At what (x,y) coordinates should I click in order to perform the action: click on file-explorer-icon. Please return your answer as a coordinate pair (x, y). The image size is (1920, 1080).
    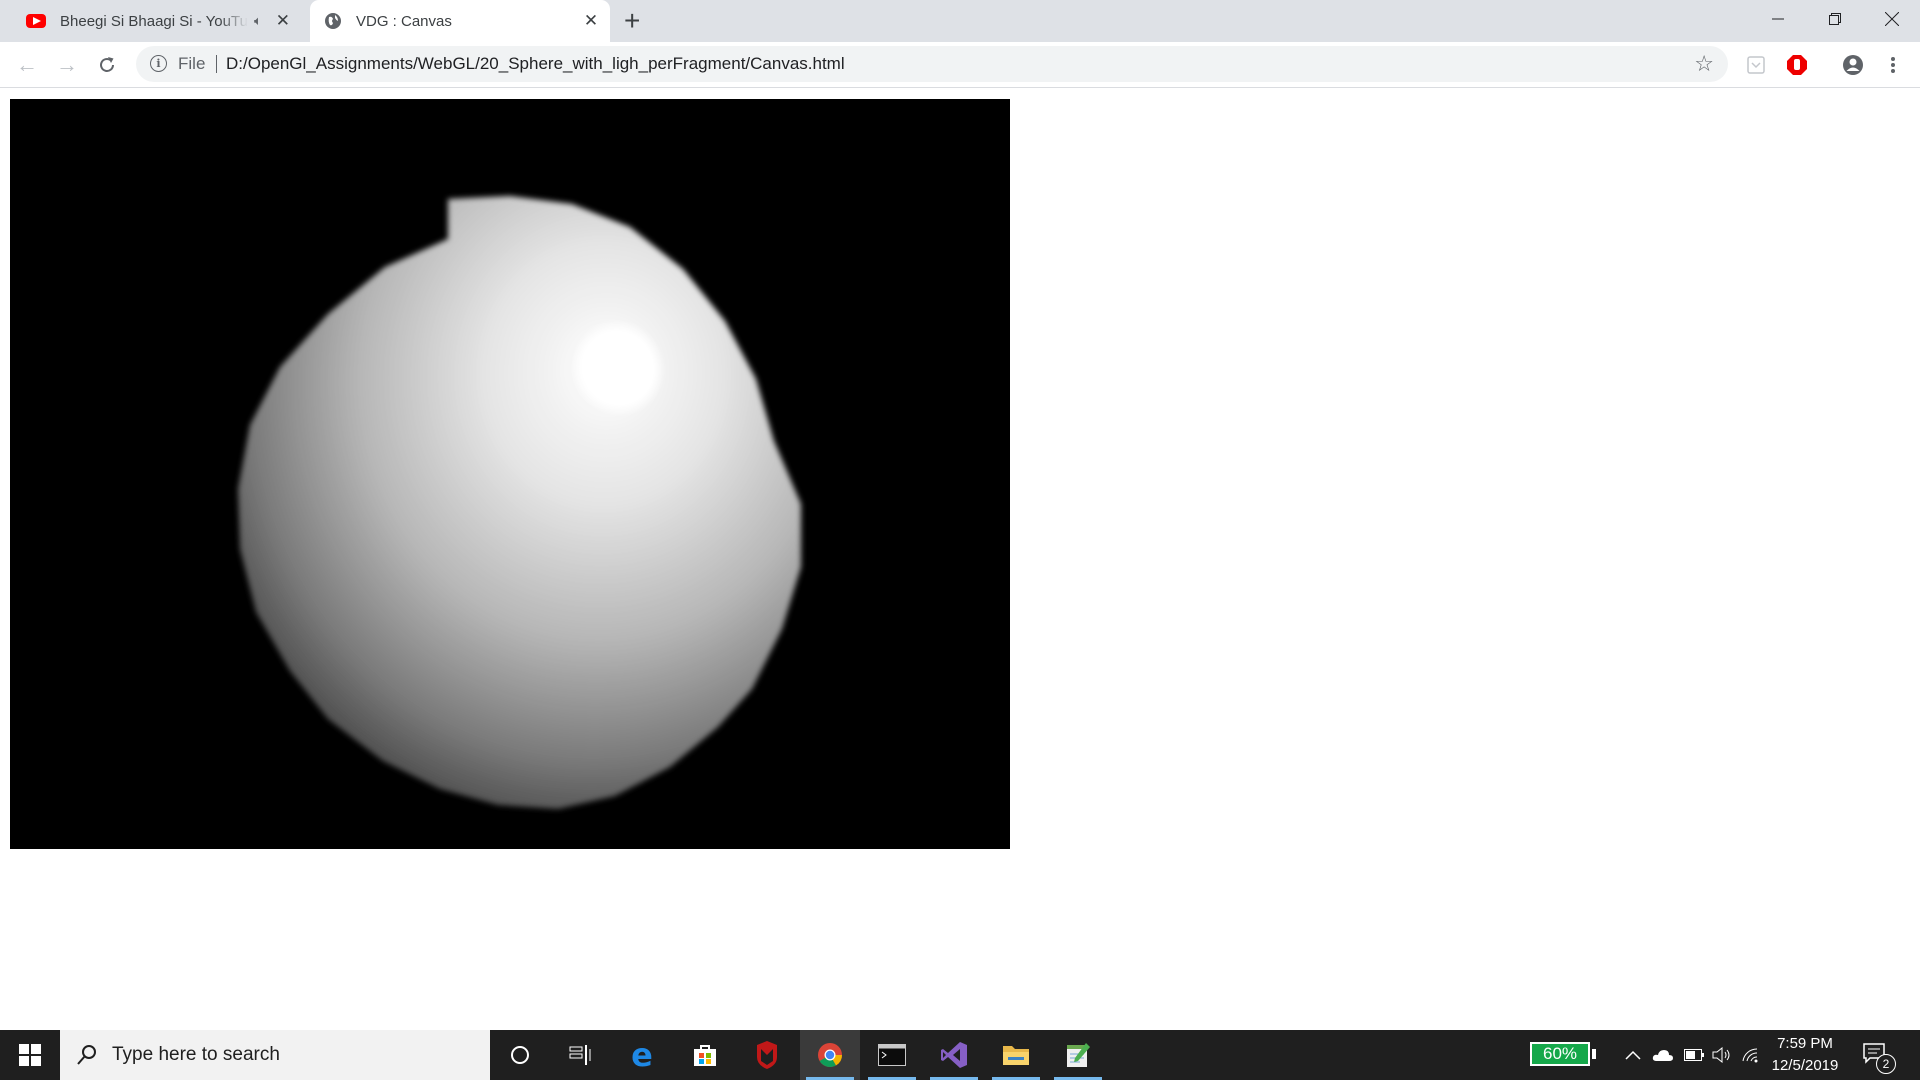
    Looking at the image, I should click on (1016, 1055).